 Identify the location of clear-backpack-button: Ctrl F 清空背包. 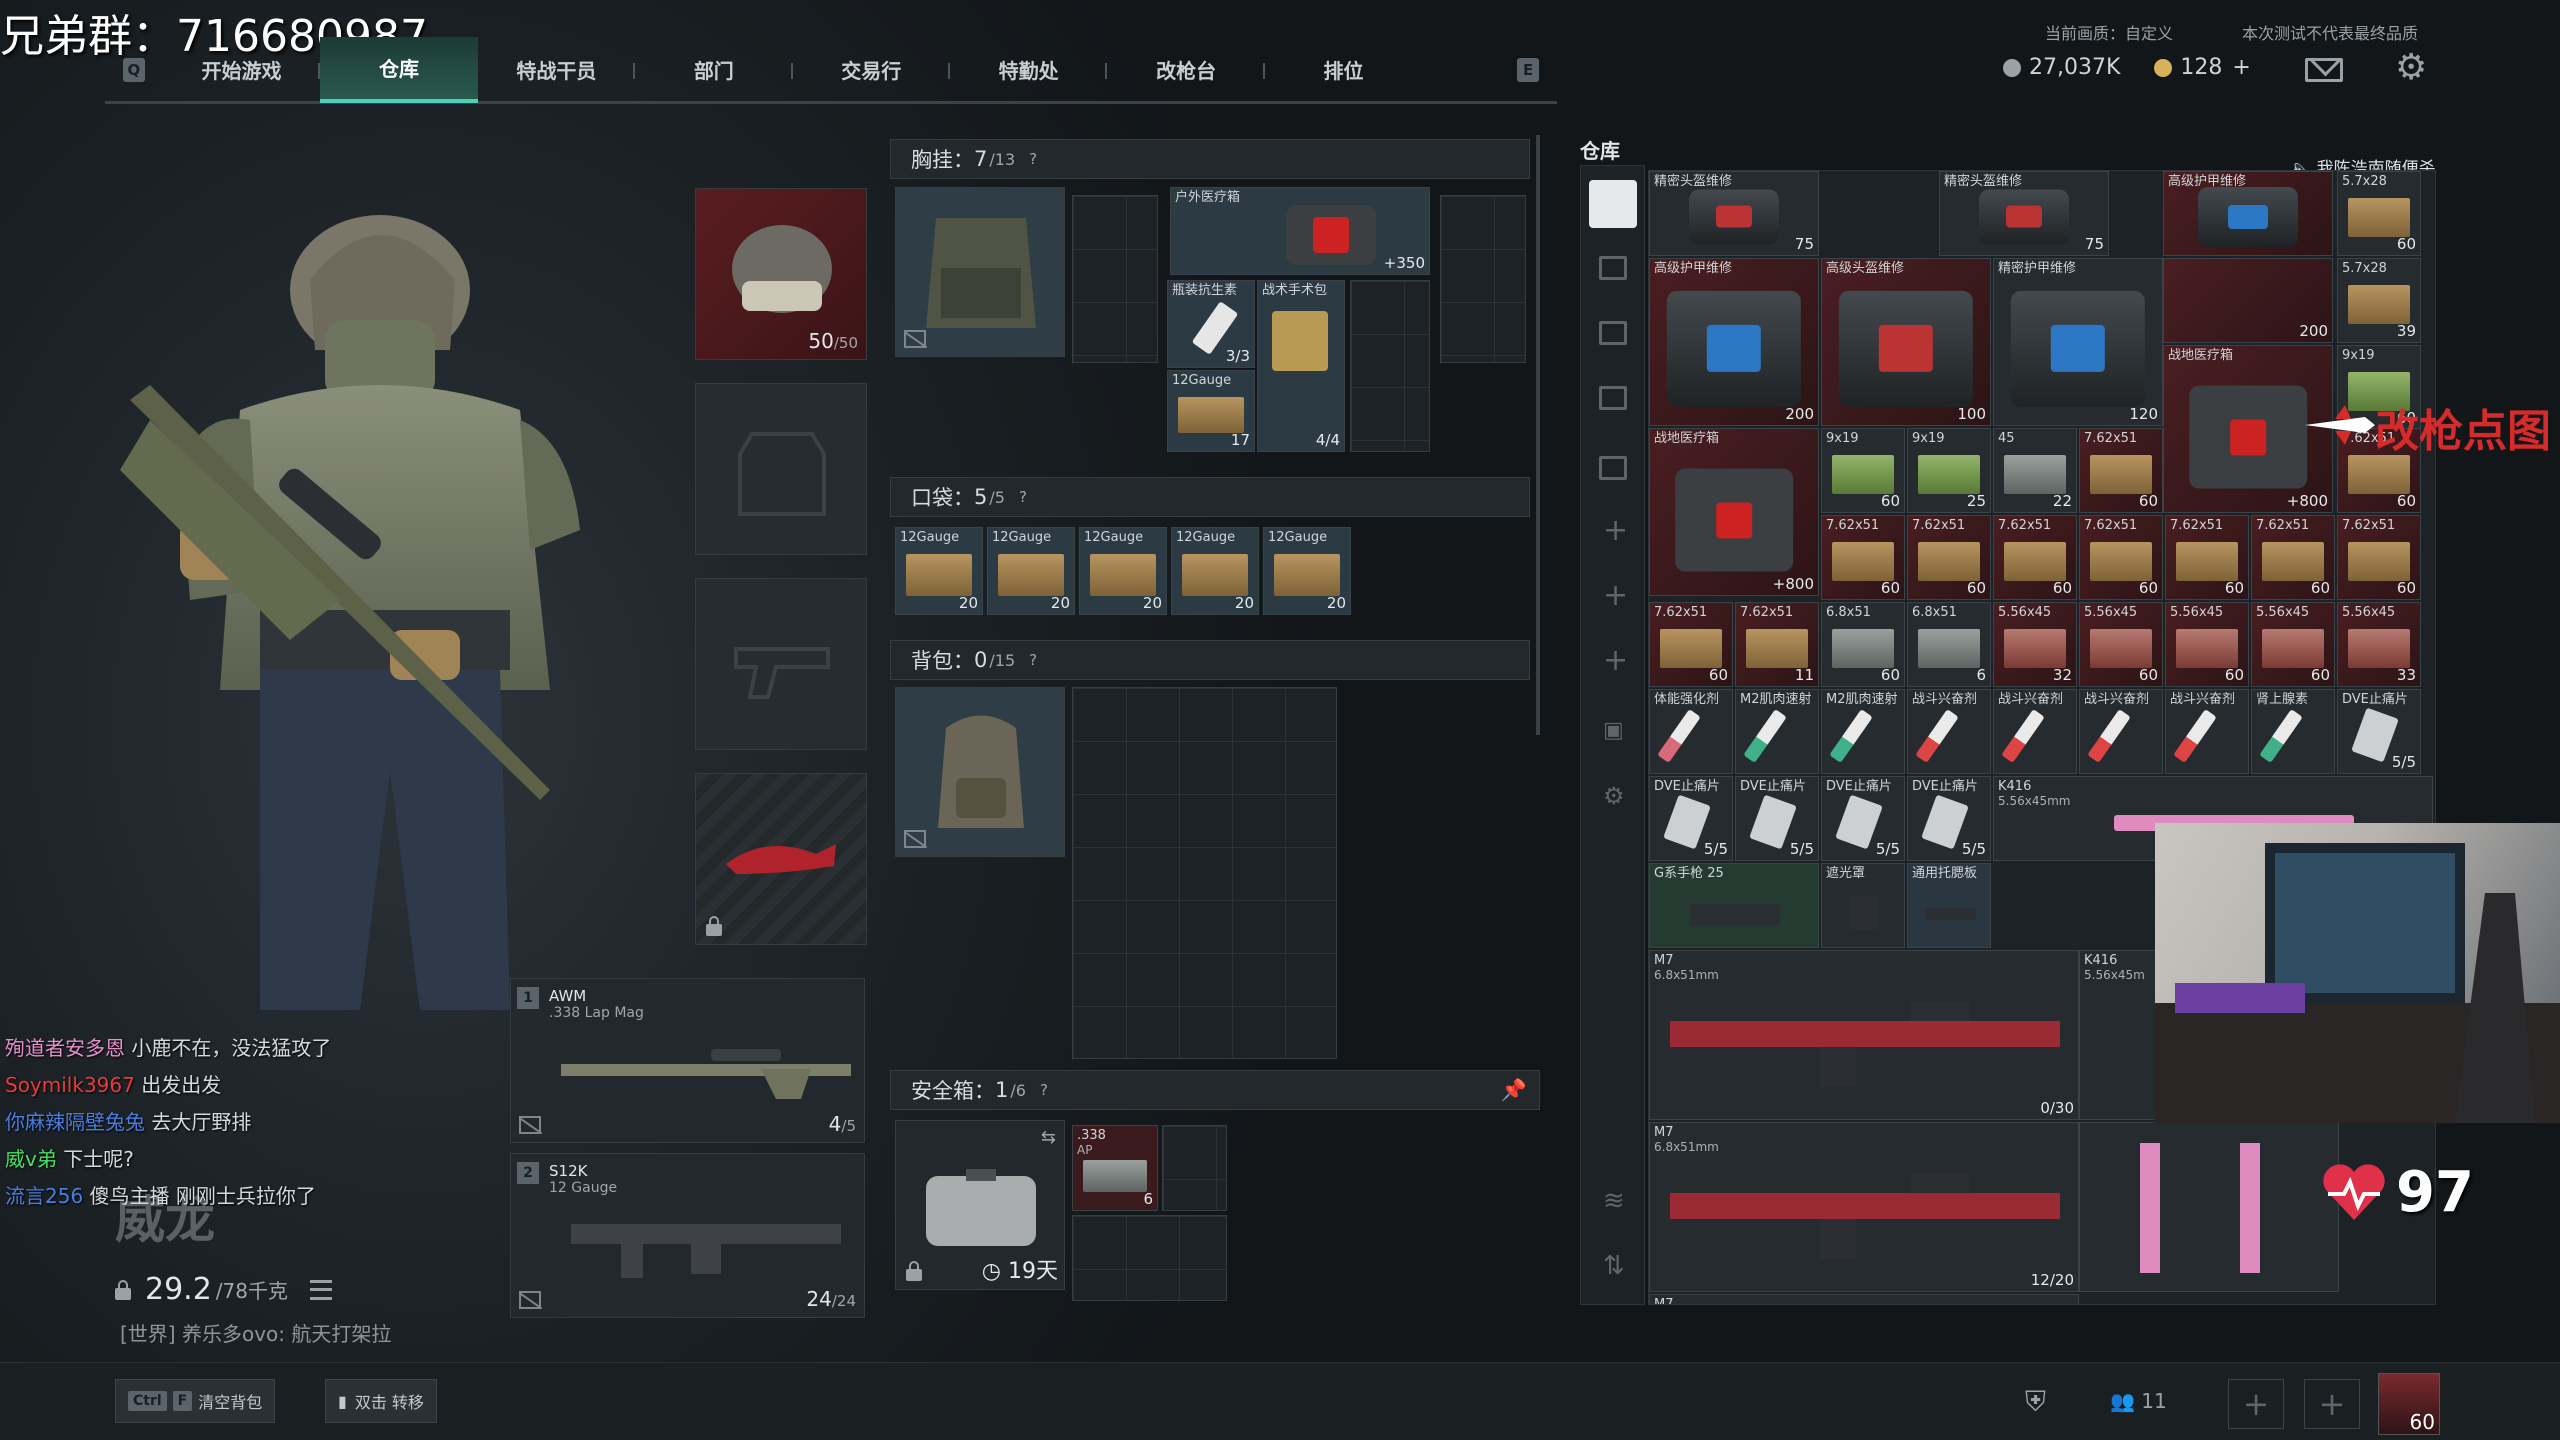
(195, 1401).